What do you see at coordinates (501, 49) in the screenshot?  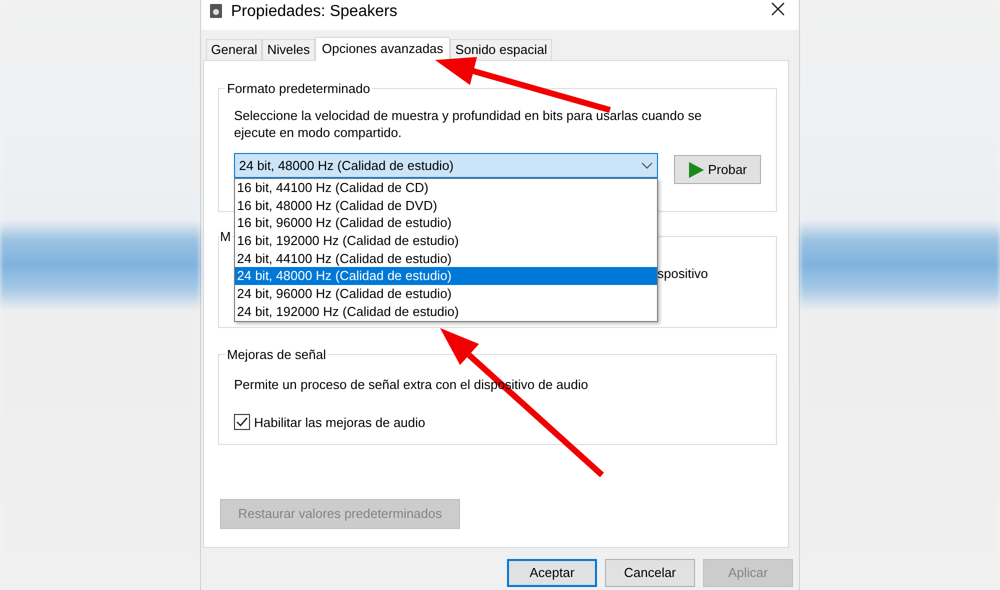 I see `tab: Sonido espacial` at bounding box center [501, 49].